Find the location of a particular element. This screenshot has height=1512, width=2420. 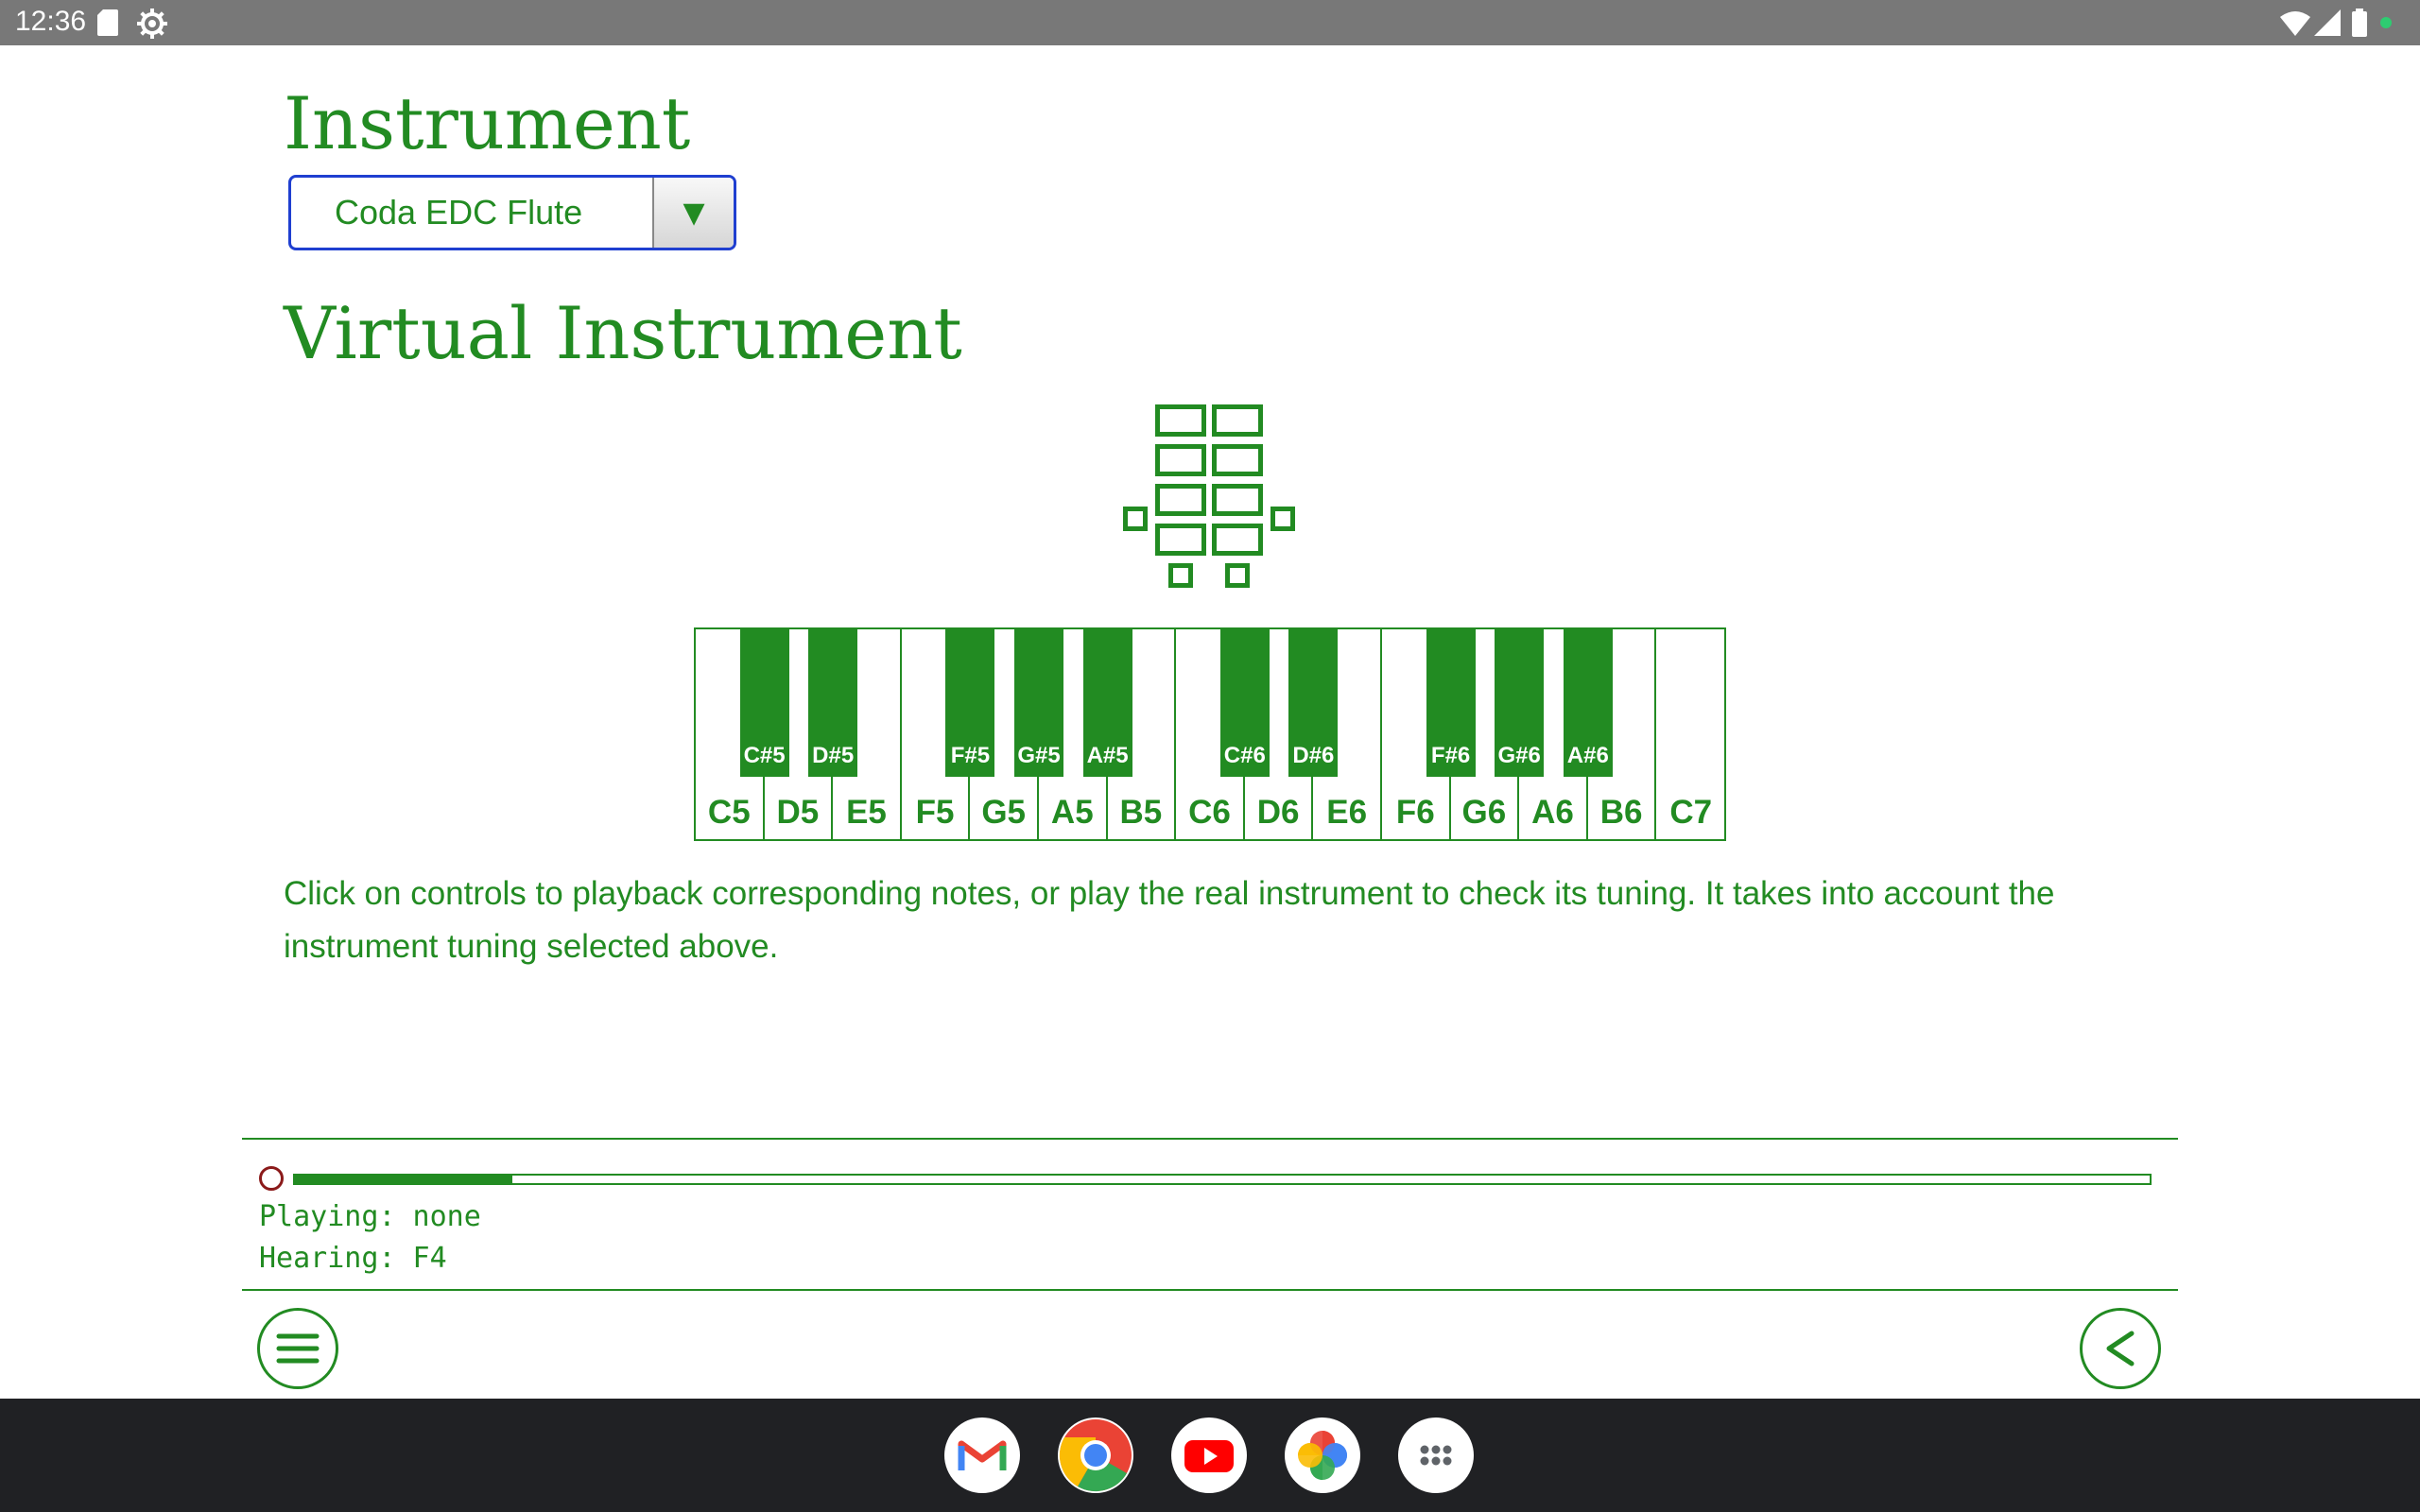

black-key: C#6 is located at coordinates (1245, 703).